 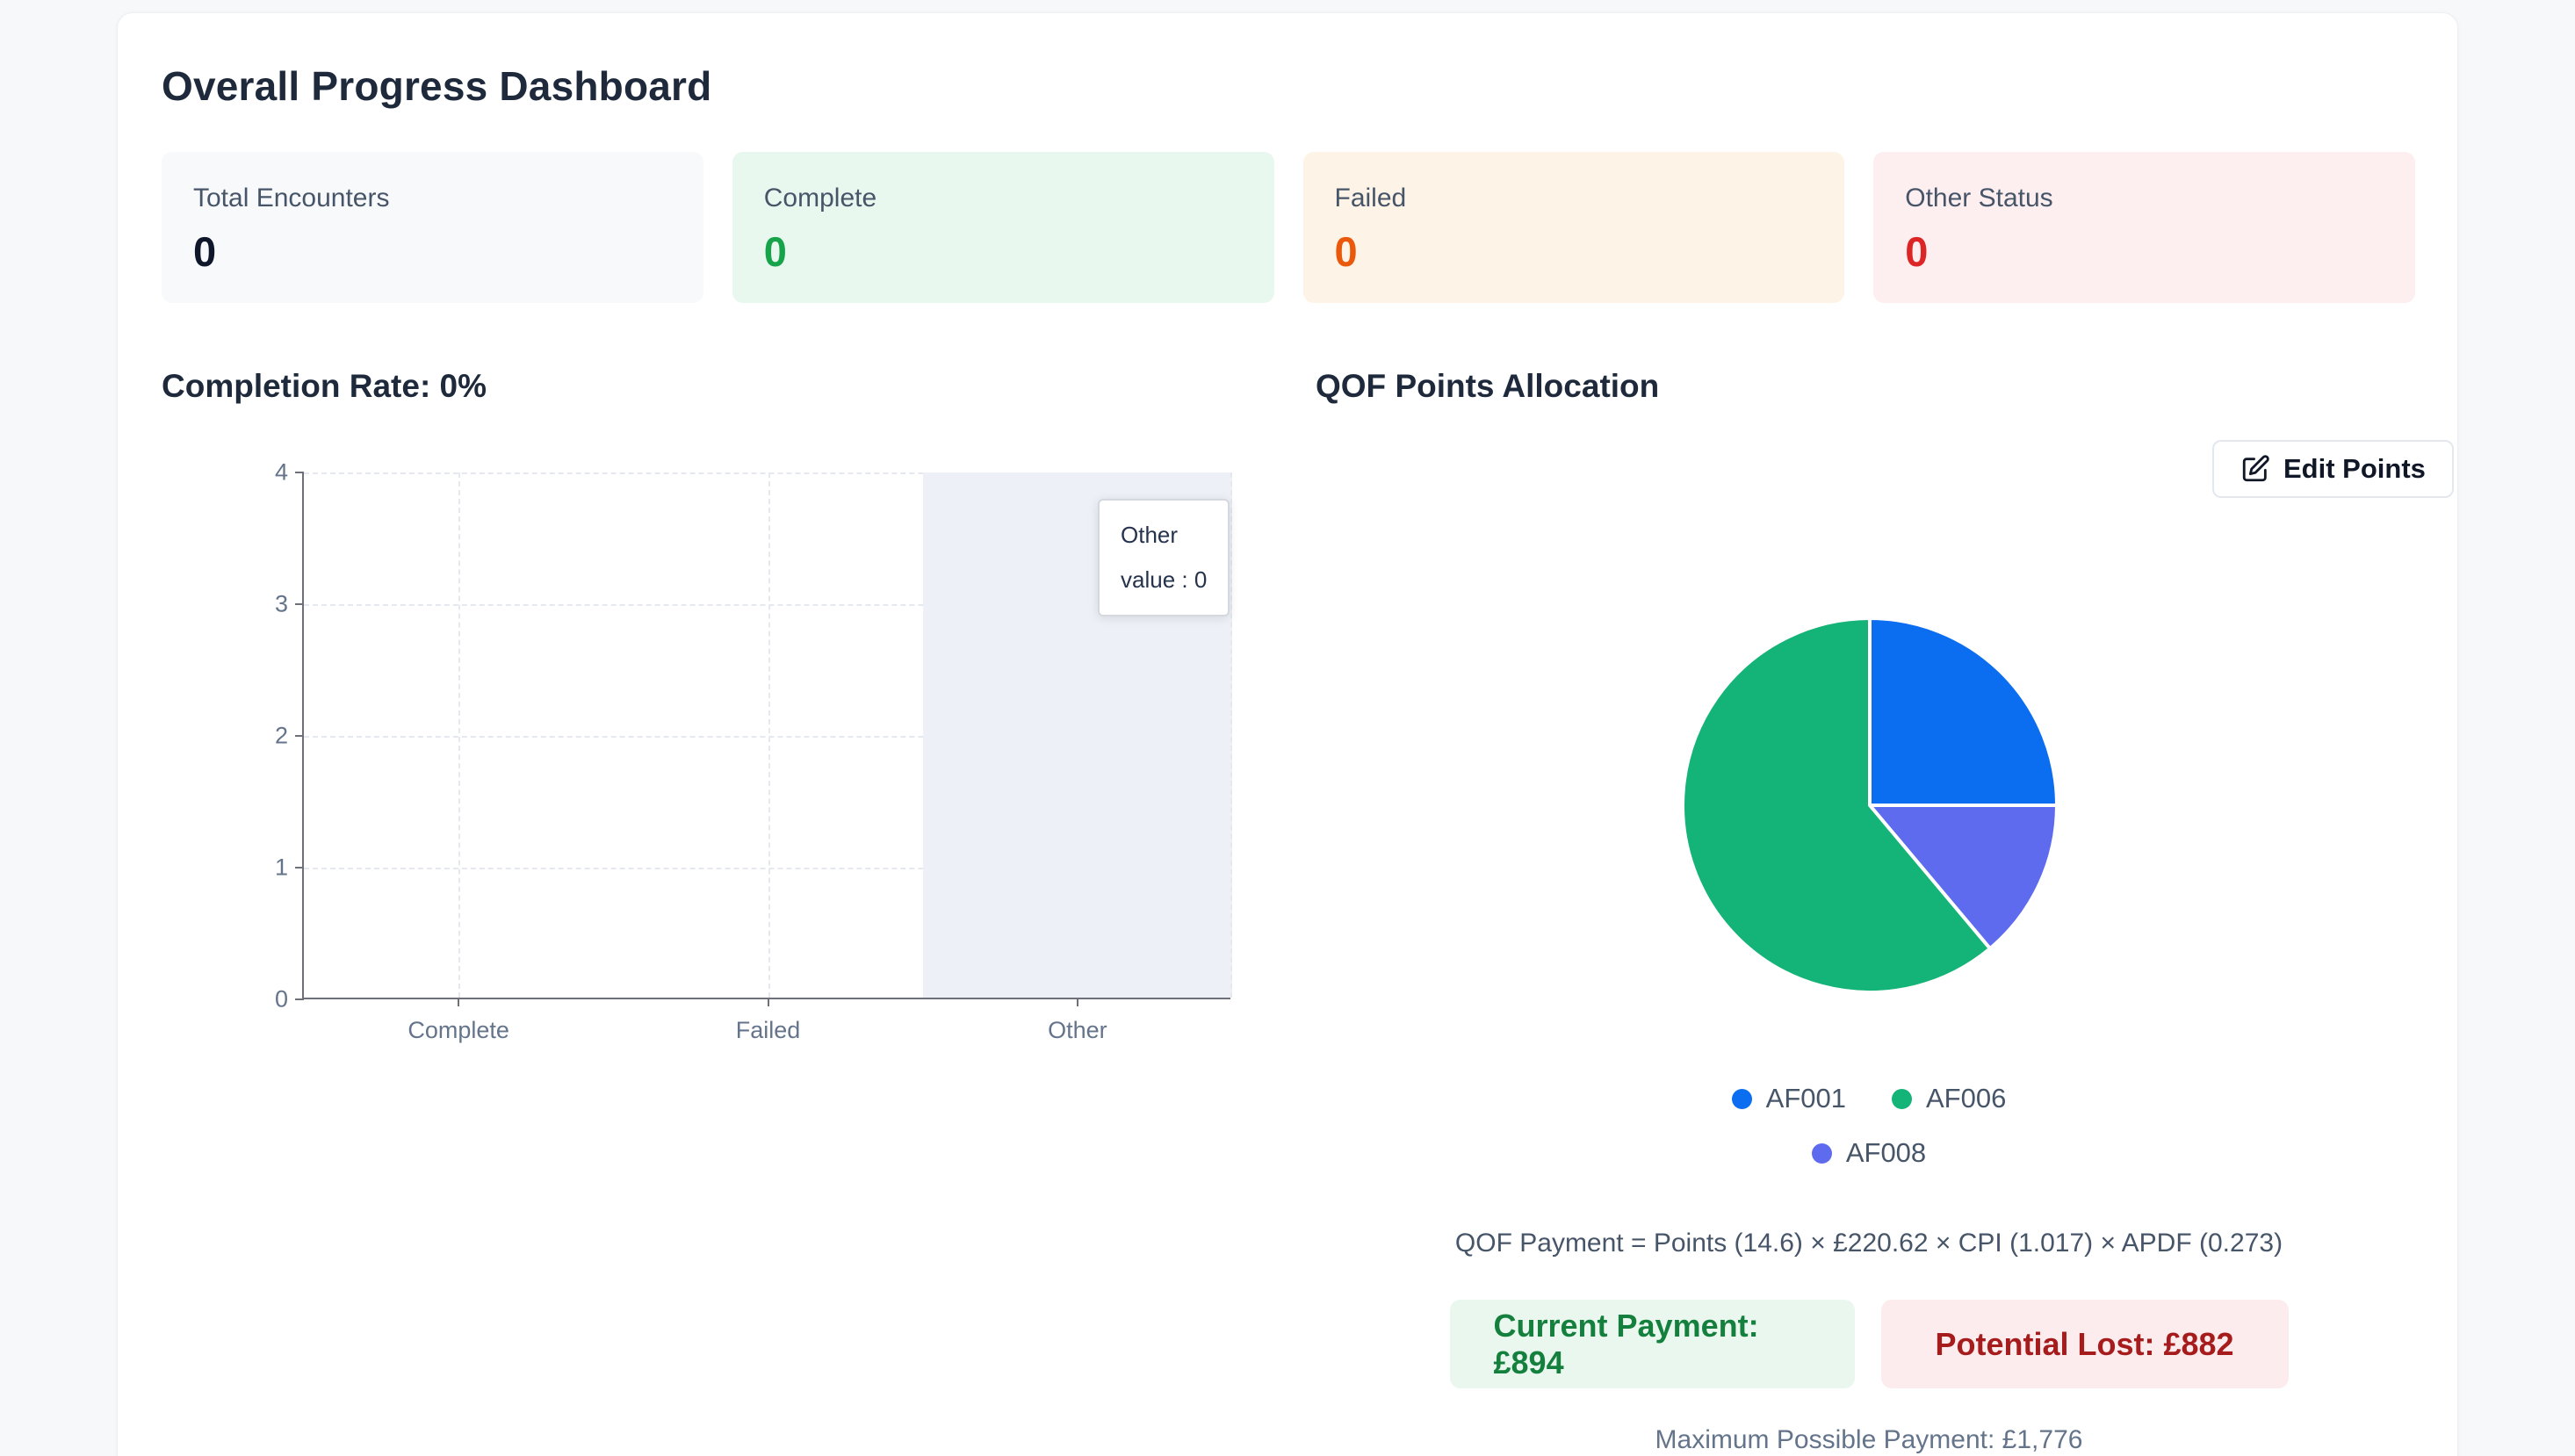 What do you see at coordinates (753, 751) in the screenshot?
I see `completion-bar-chart: 0 1 2 3 4 Complete Failed Other Other value : 0` at bounding box center [753, 751].